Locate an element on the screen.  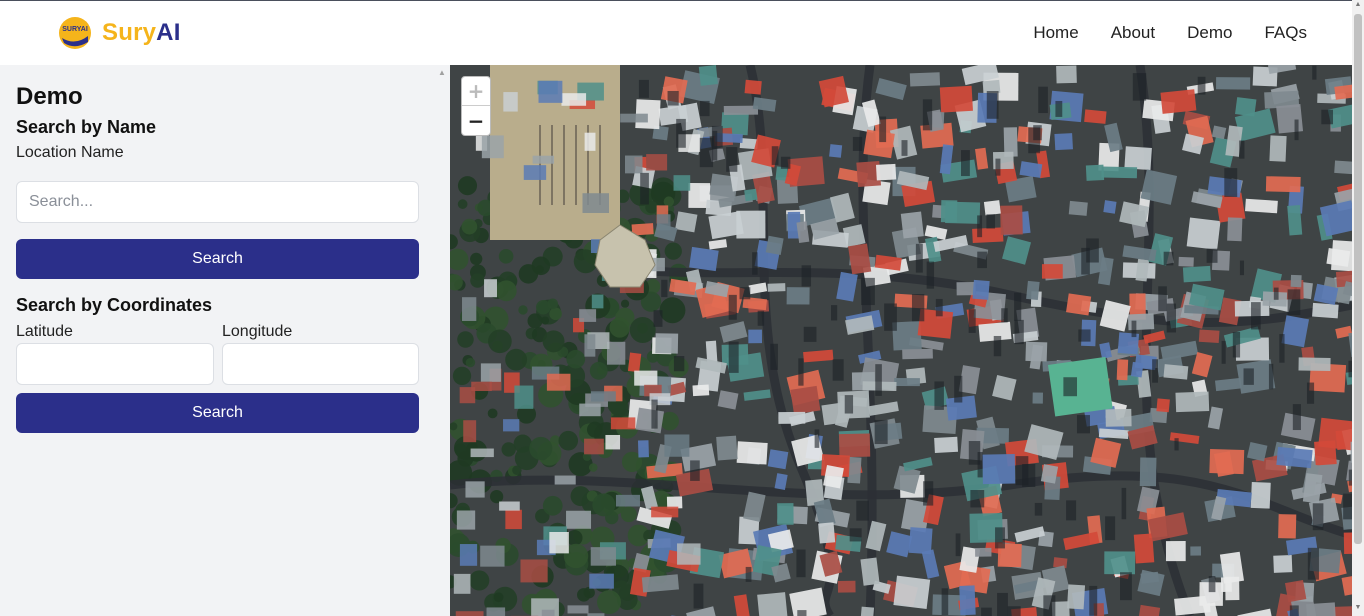
longitude-label: Longitude is located at coordinates (257, 331).